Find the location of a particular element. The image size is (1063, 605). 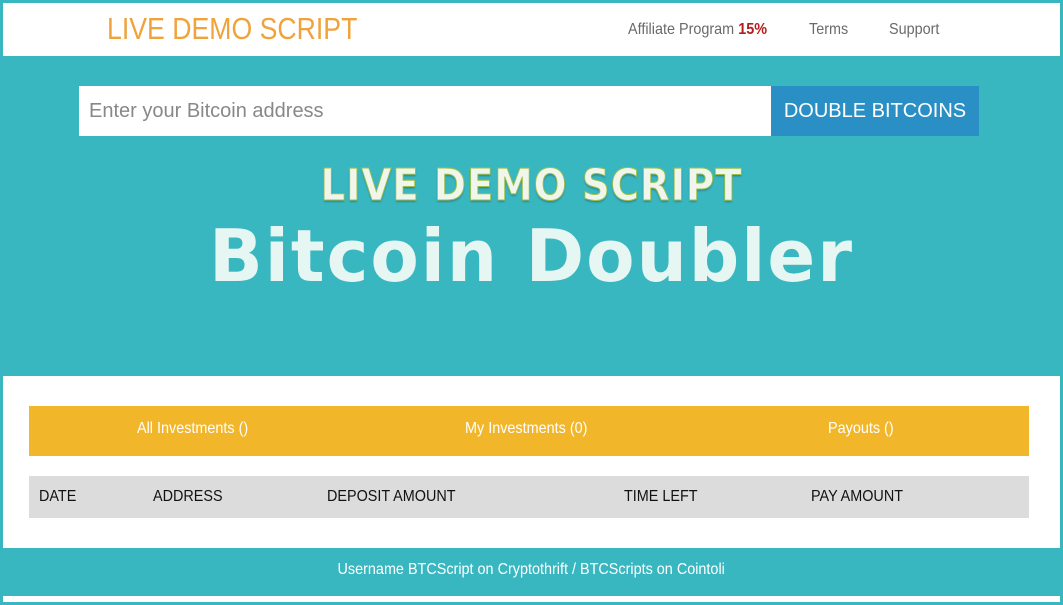

tab-my-investments: My Investments (0) is located at coordinates (526, 429).